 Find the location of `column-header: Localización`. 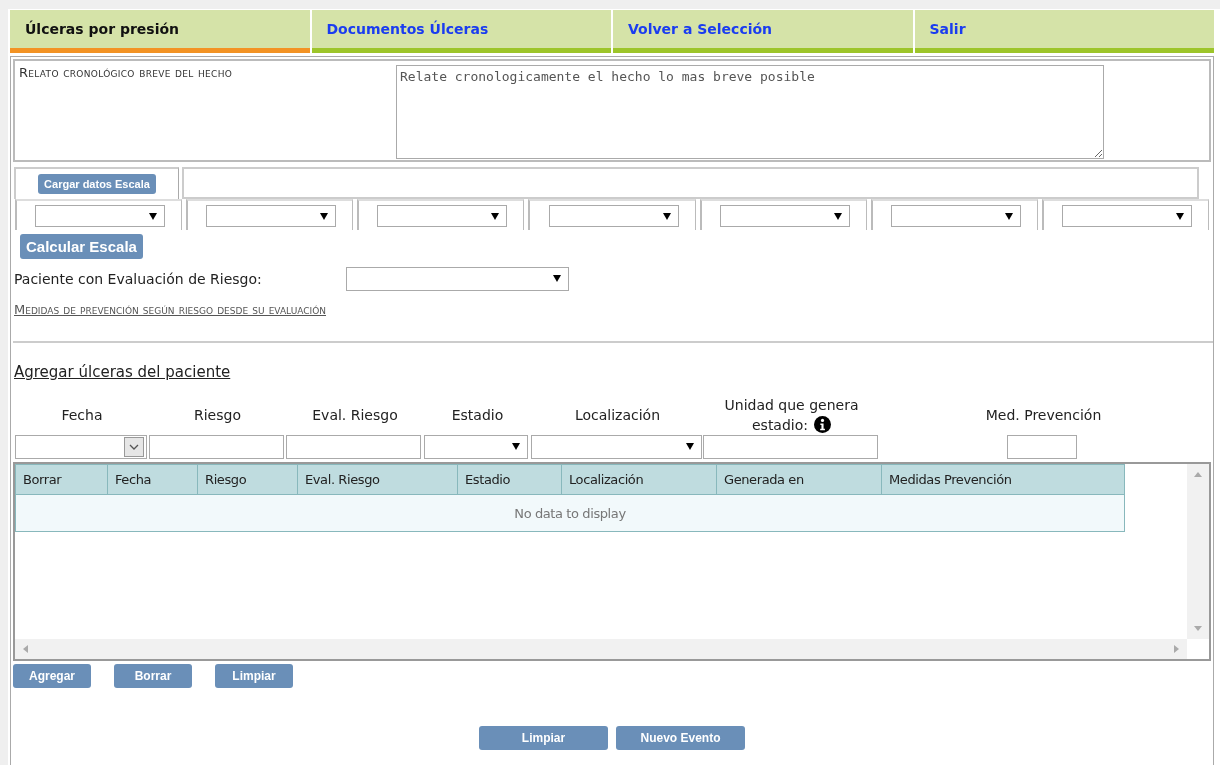

column-header: Localización is located at coordinates (639, 479).